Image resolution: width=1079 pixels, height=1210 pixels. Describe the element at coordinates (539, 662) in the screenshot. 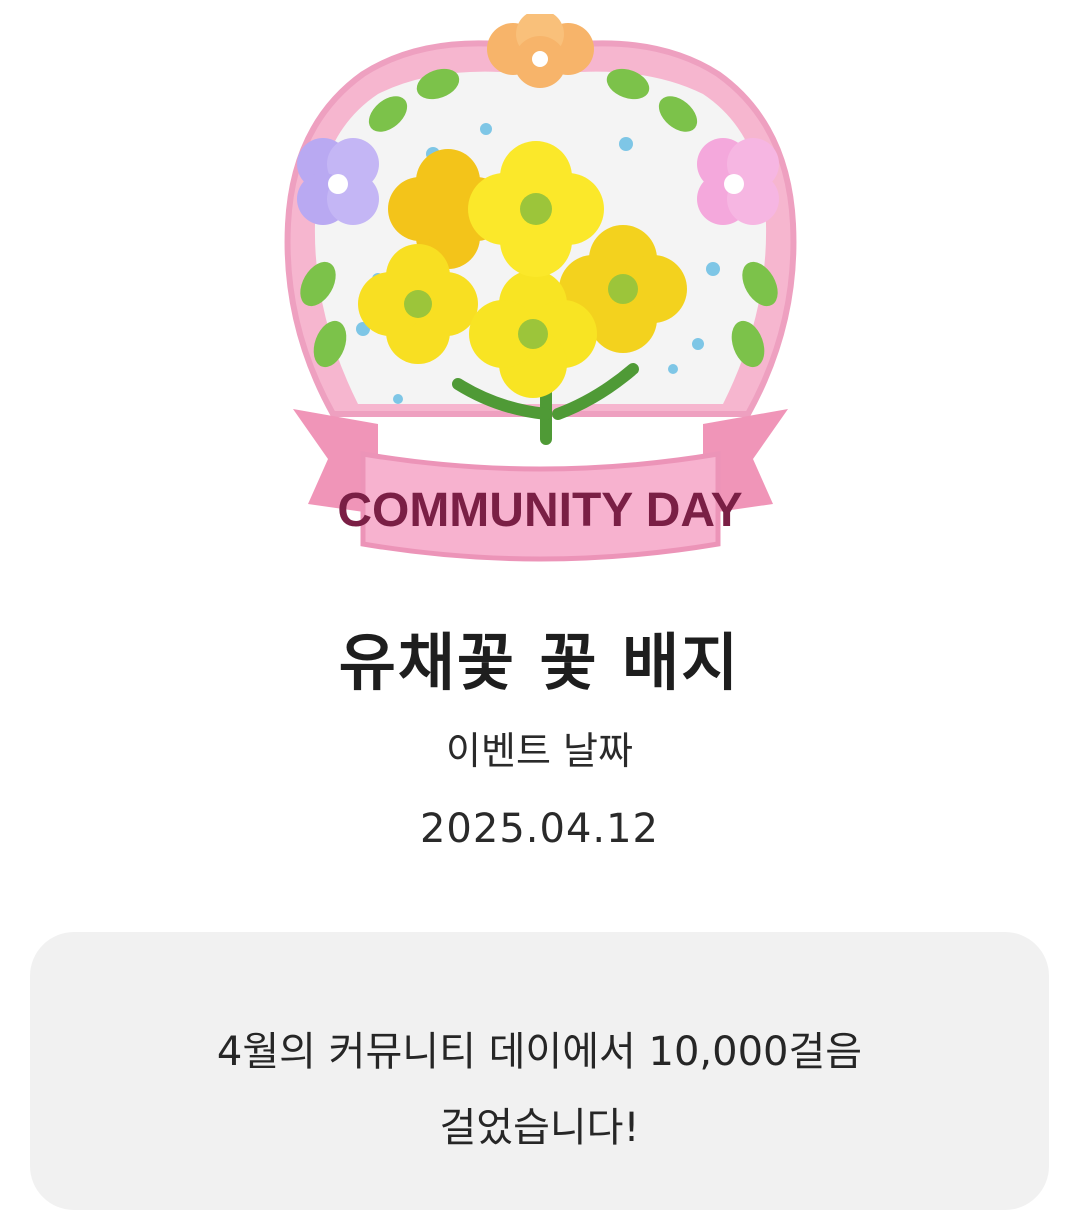

I see `badge-title: 유채꽃 꽃 배지` at that location.